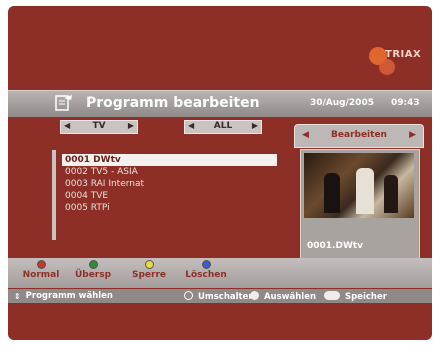 This screenshot has width=440, height=347. I want to click on green-key: Übersp, so click(93, 270).